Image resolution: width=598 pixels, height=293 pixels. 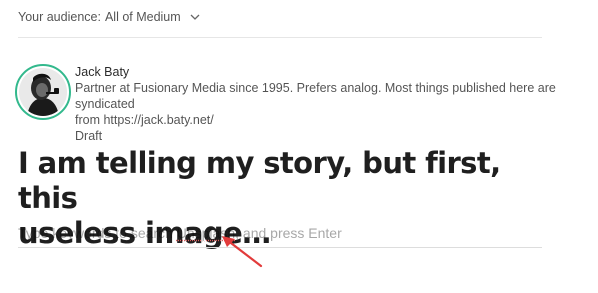 I want to click on author-avatar, so click(x=43, y=92).